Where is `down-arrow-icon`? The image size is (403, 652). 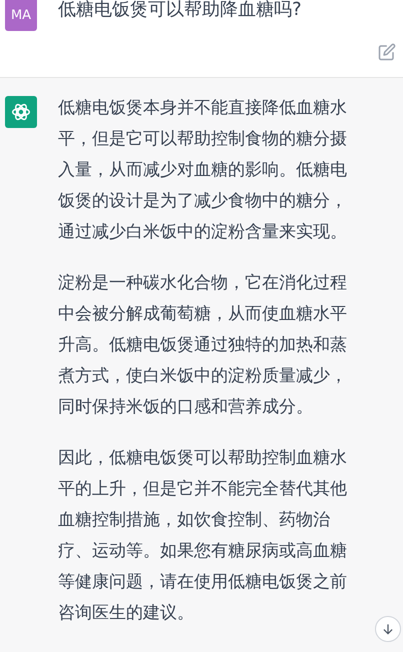 down-arrow-icon is located at coordinates (388, 629).